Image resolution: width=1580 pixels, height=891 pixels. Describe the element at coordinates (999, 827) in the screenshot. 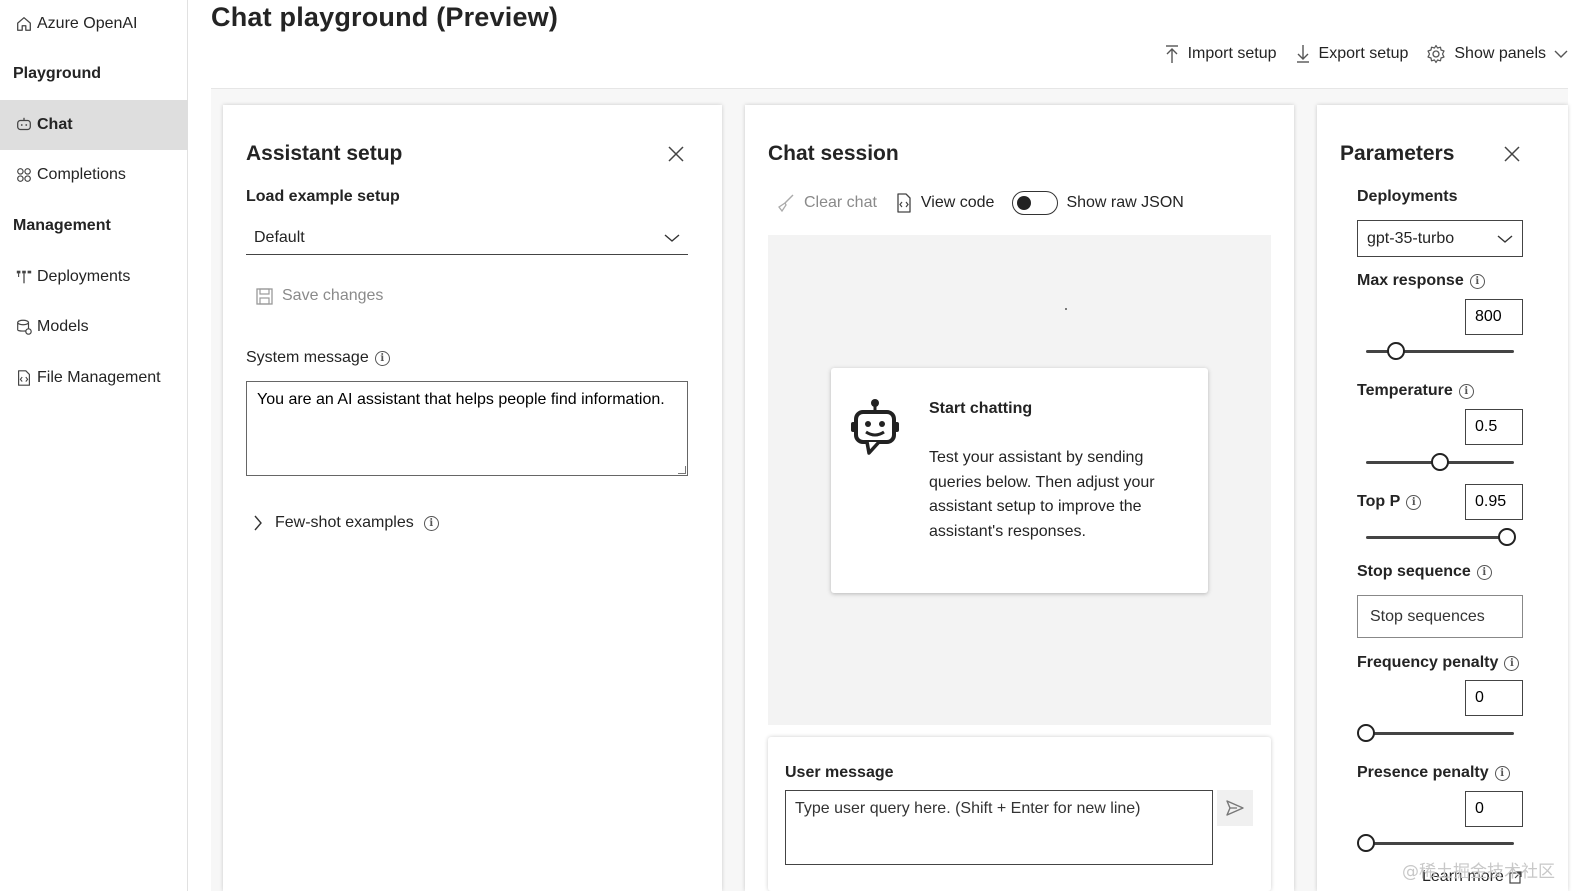

I see `user-message-input` at that location.